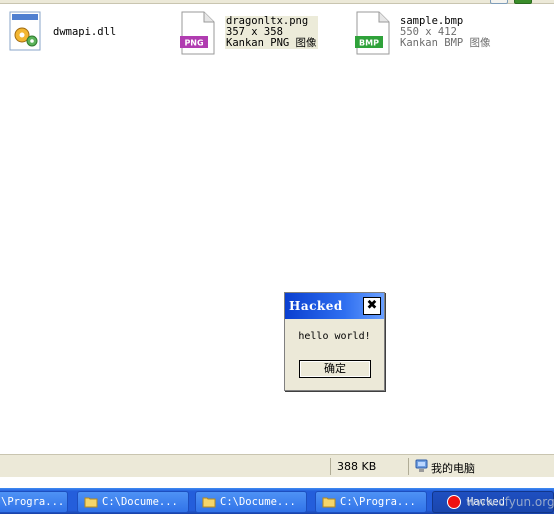 This screenshot has height=514, width=554. I want to click on bmp-badge-label: BMP, so click(369, 43).